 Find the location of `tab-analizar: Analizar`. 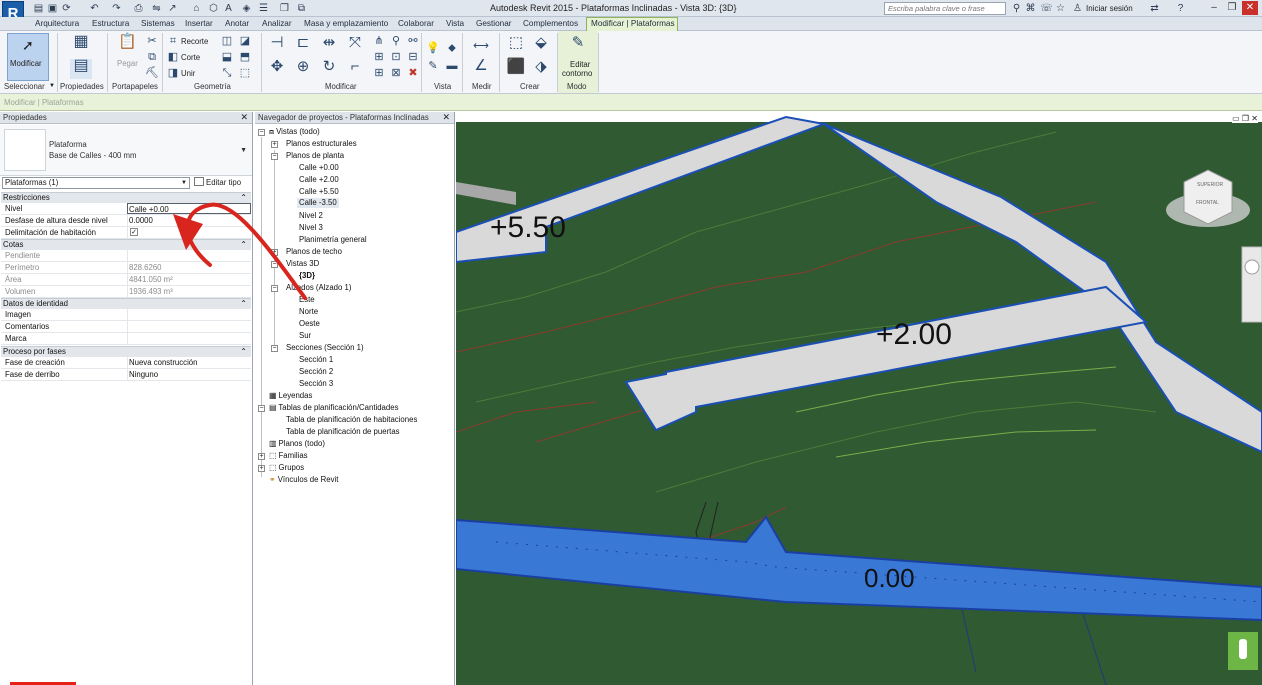

tab-analizar: Analizar is located at coordinates (277, 24).